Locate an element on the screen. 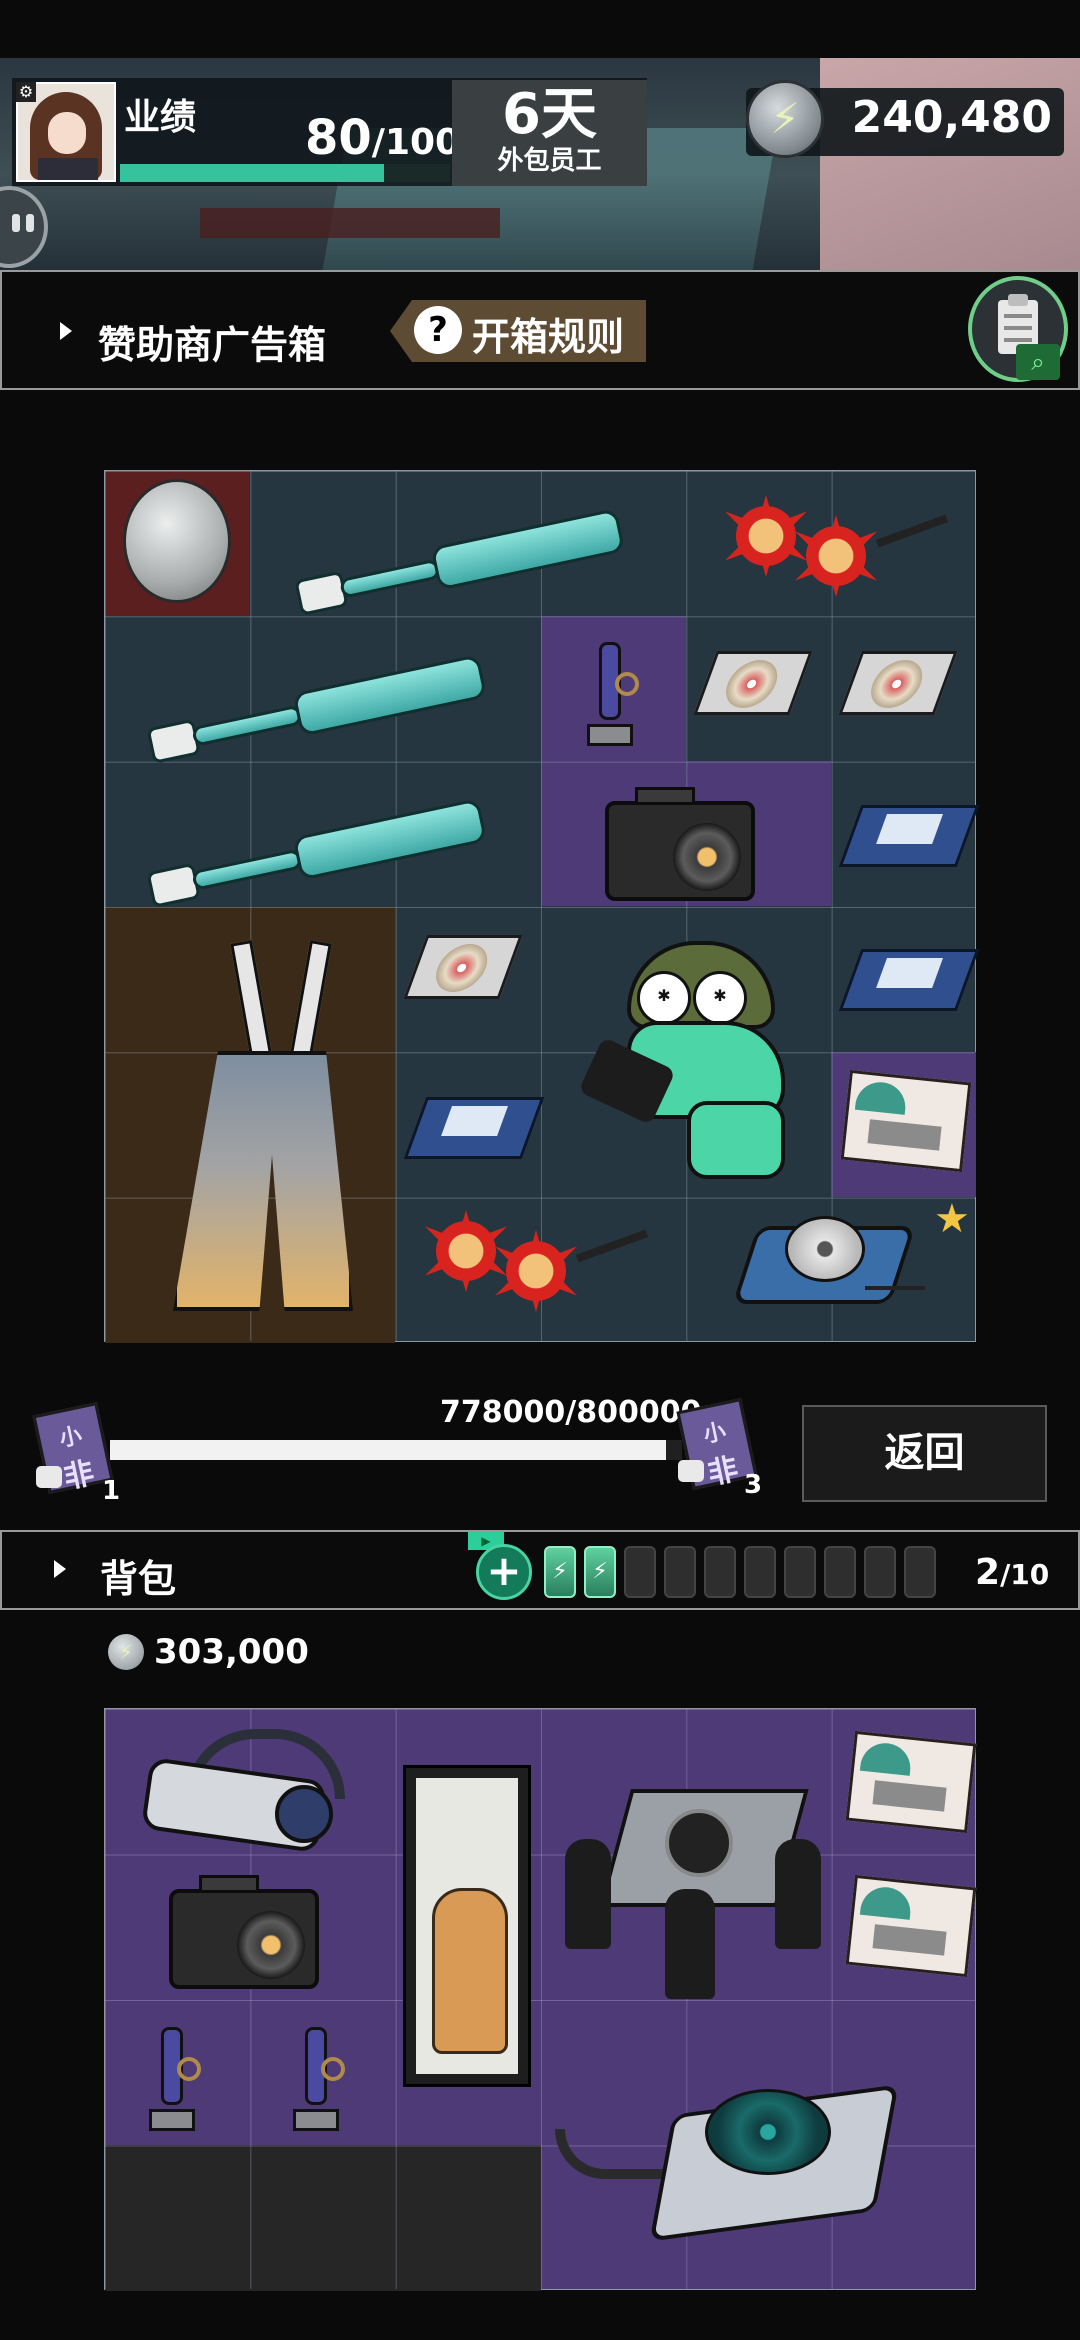 This screenshot has width=1080, height=2340. backpack-coin-value: 303,000 is located at coordinates (231, 1652).